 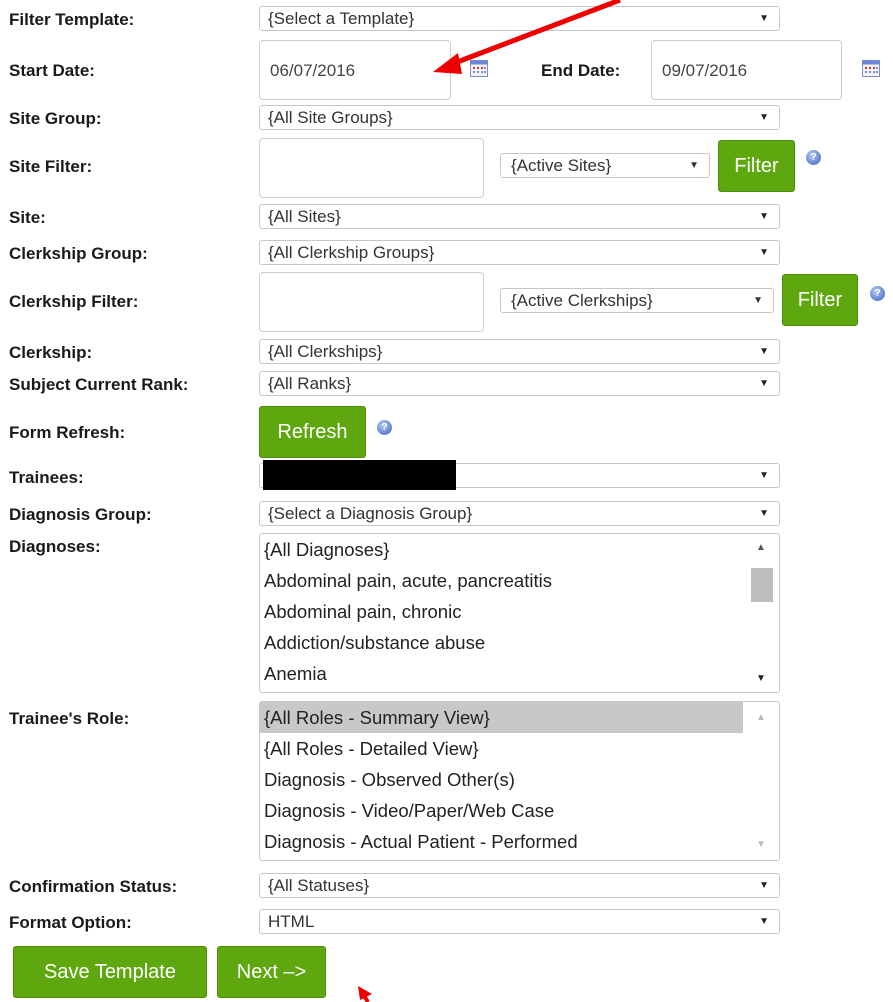 What do you see at coordinates (359, 475) in the screenshot?
I see `redaction-bar` at bounding box center [359, 475].